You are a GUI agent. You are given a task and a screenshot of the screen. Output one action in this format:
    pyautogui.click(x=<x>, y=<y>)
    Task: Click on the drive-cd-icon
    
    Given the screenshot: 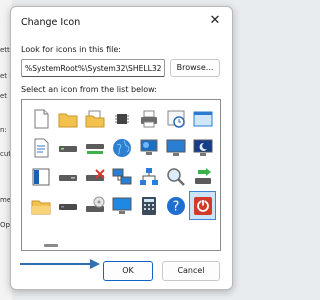 What is the action you would take?
    pyautogui.click(x=95, y=204)
    